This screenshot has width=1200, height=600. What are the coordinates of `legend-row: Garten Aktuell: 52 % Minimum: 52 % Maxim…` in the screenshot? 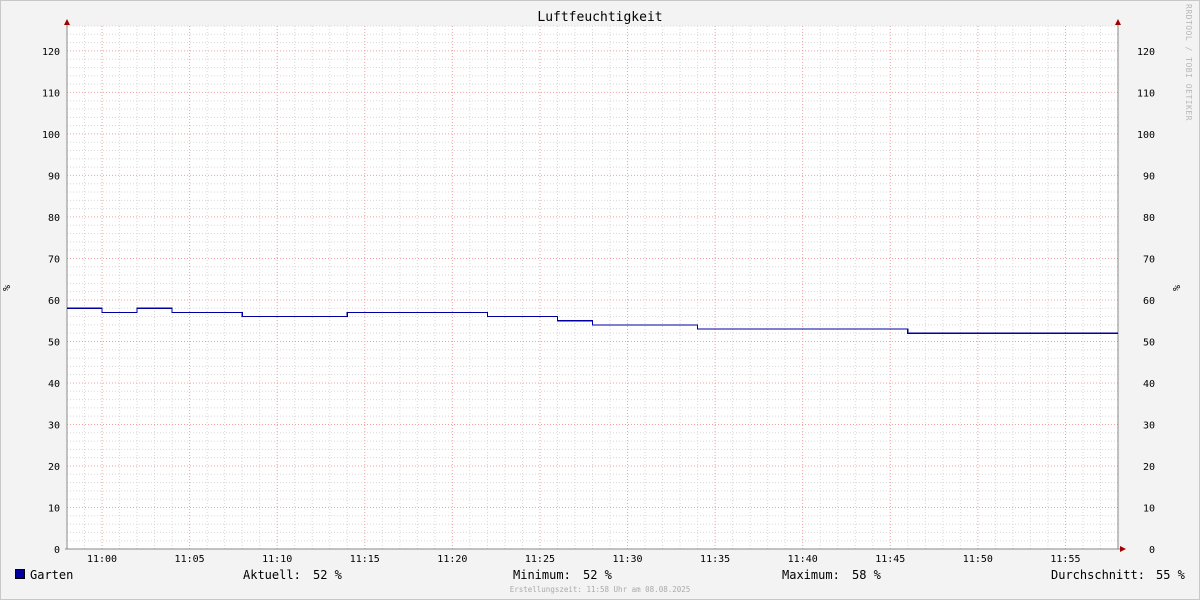 It's located at (600, 575).